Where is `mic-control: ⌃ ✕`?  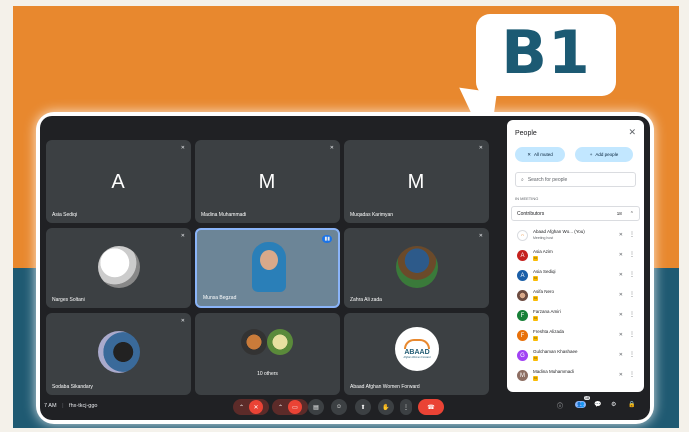 mic-control: ⌃ ✕ is located at coordinates (251, 407).